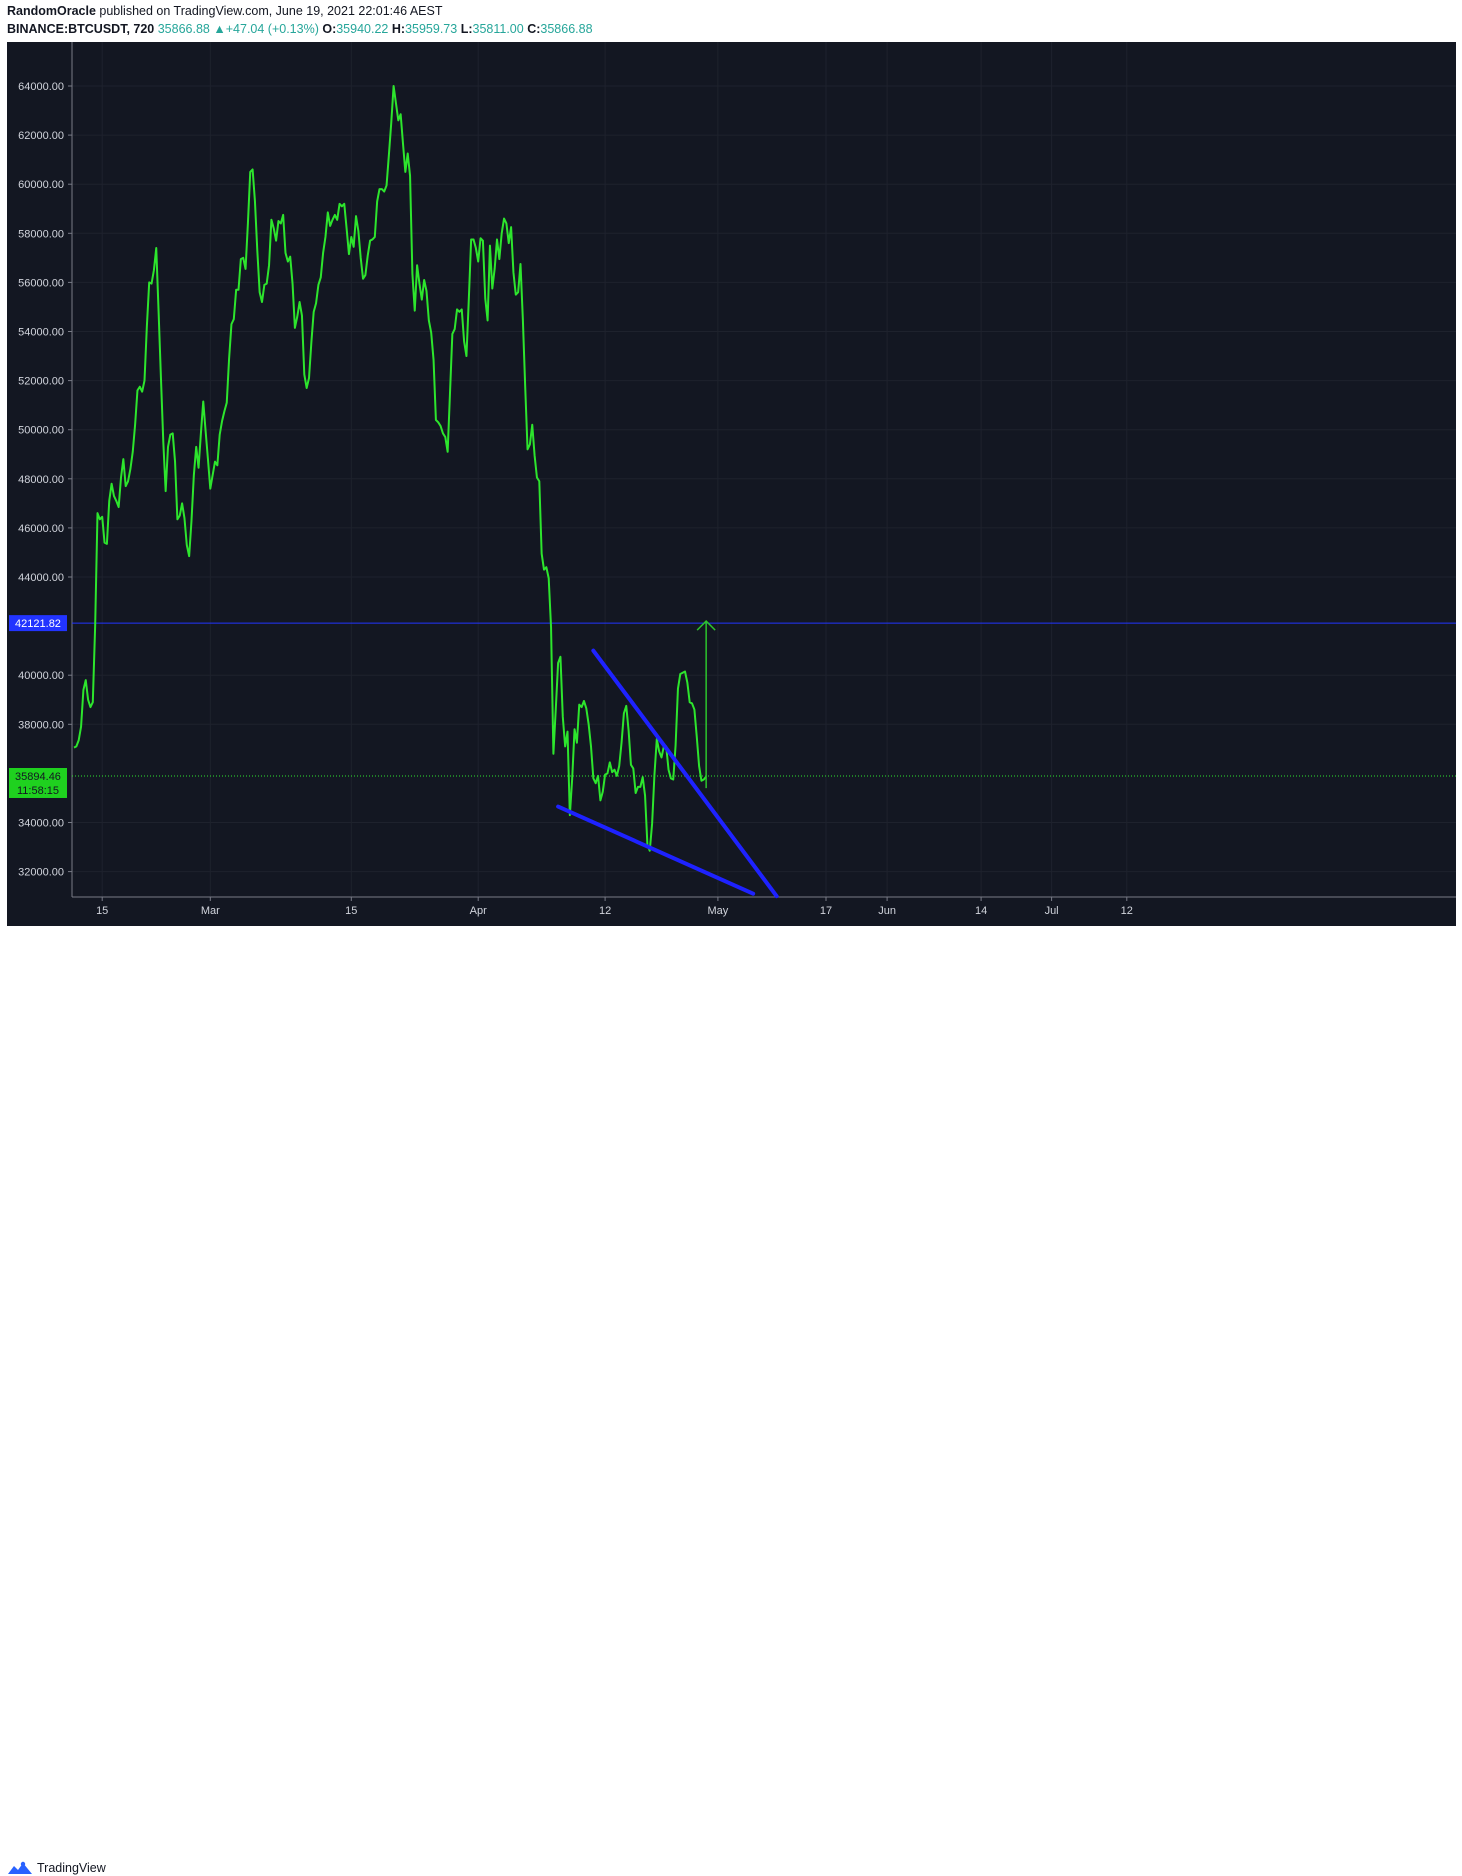 This screenshot has width=1462, height=1876. Describe the element at coordinates (41, 725) in the screenshot. I see `y-tick-label: 38000.00` at that location.